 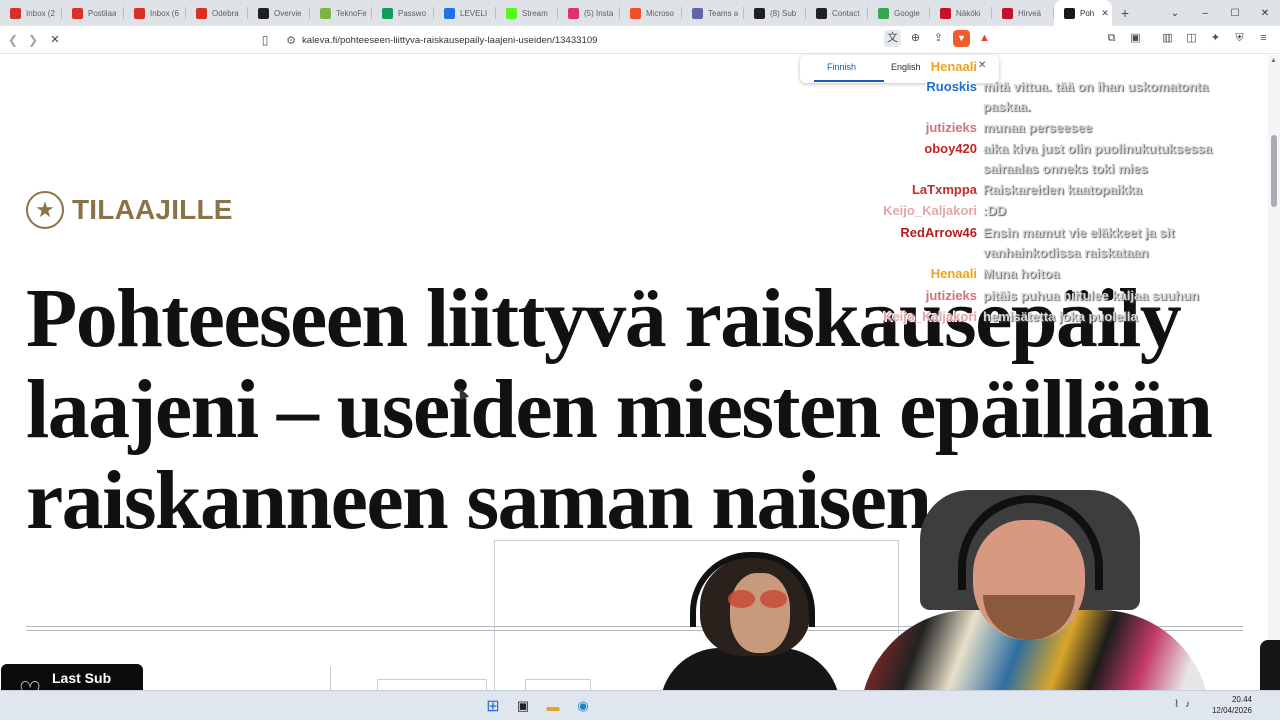 I want to click on sidebar-icon: ▥, so click(x=1167, y=38).